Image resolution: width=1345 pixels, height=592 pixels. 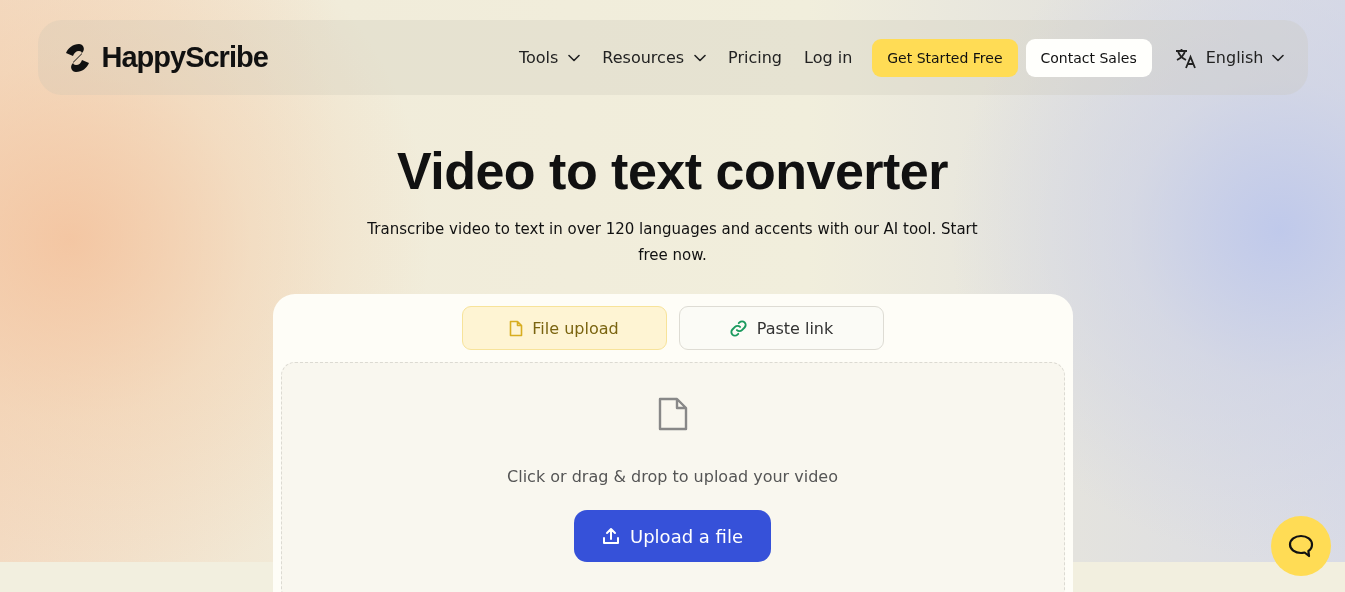 What do you see at coordinates (654, 57) in the screenshot?
I see `nav-link: Resources` at bounding box center [654, 57].